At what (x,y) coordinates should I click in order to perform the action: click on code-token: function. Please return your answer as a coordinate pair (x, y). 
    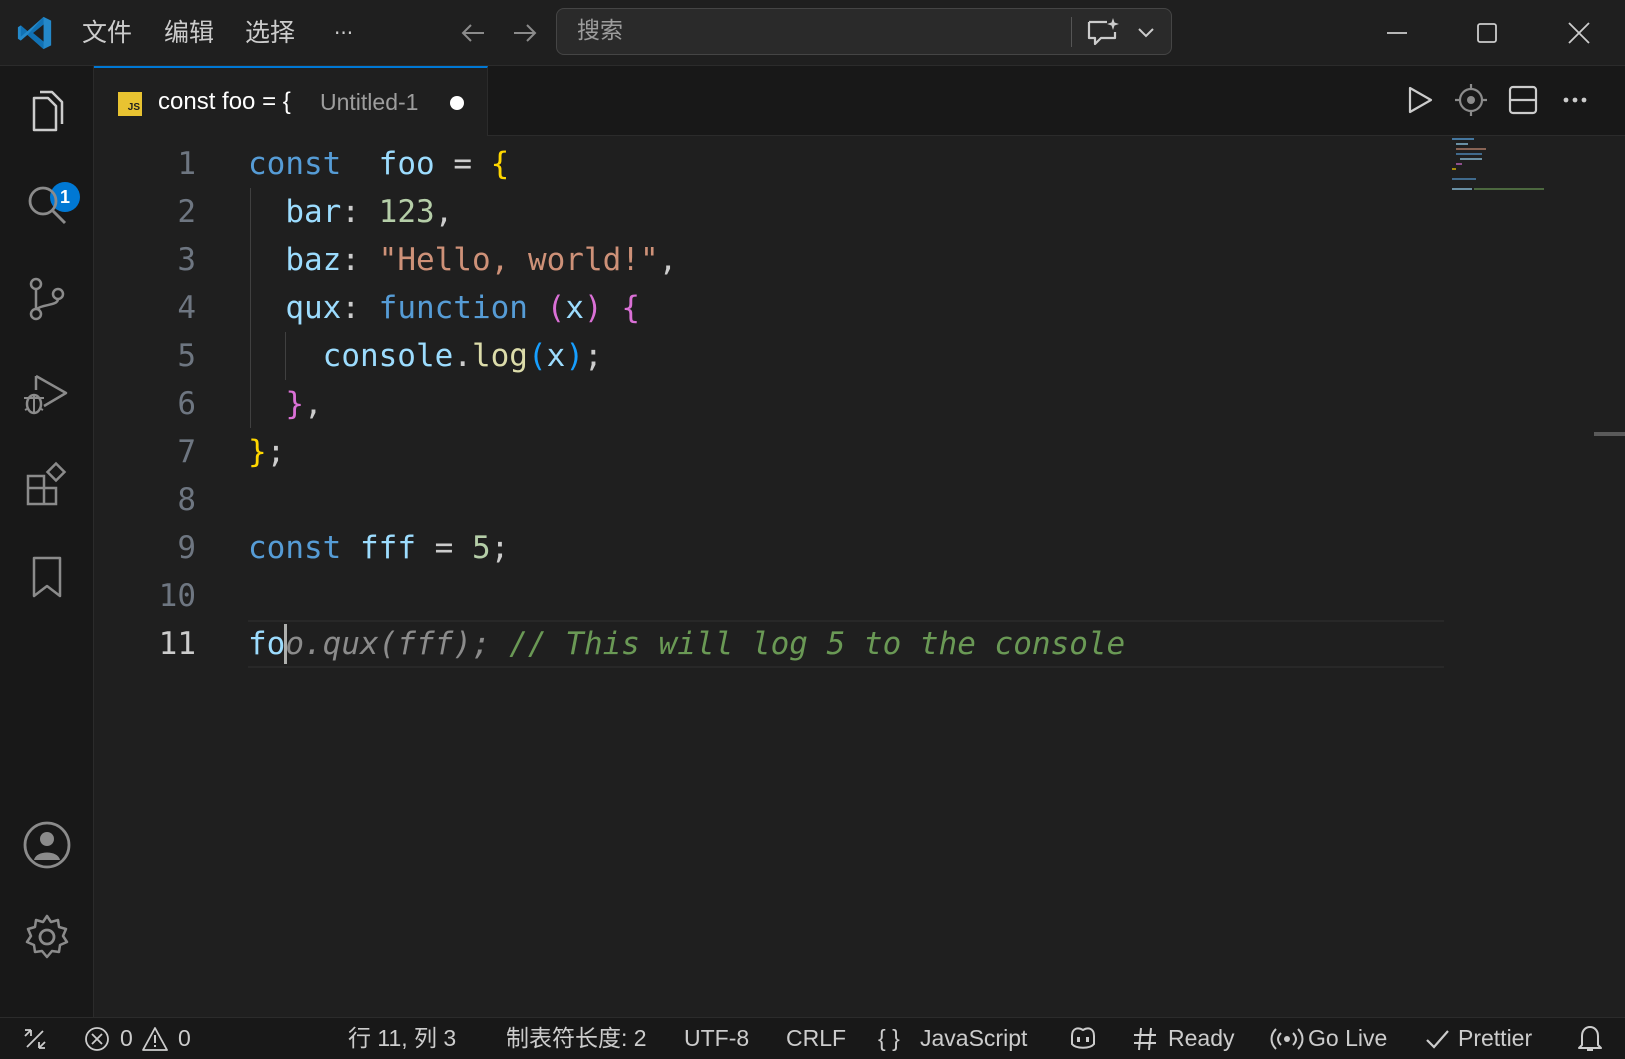
    Looking at the image, I should click on (453, 308).